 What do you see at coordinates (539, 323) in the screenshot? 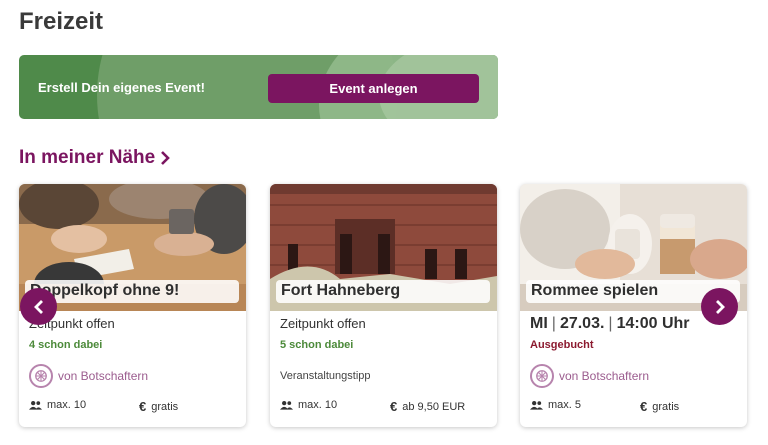
I see `event-weekday: MI` at bounding box center [539, 323].